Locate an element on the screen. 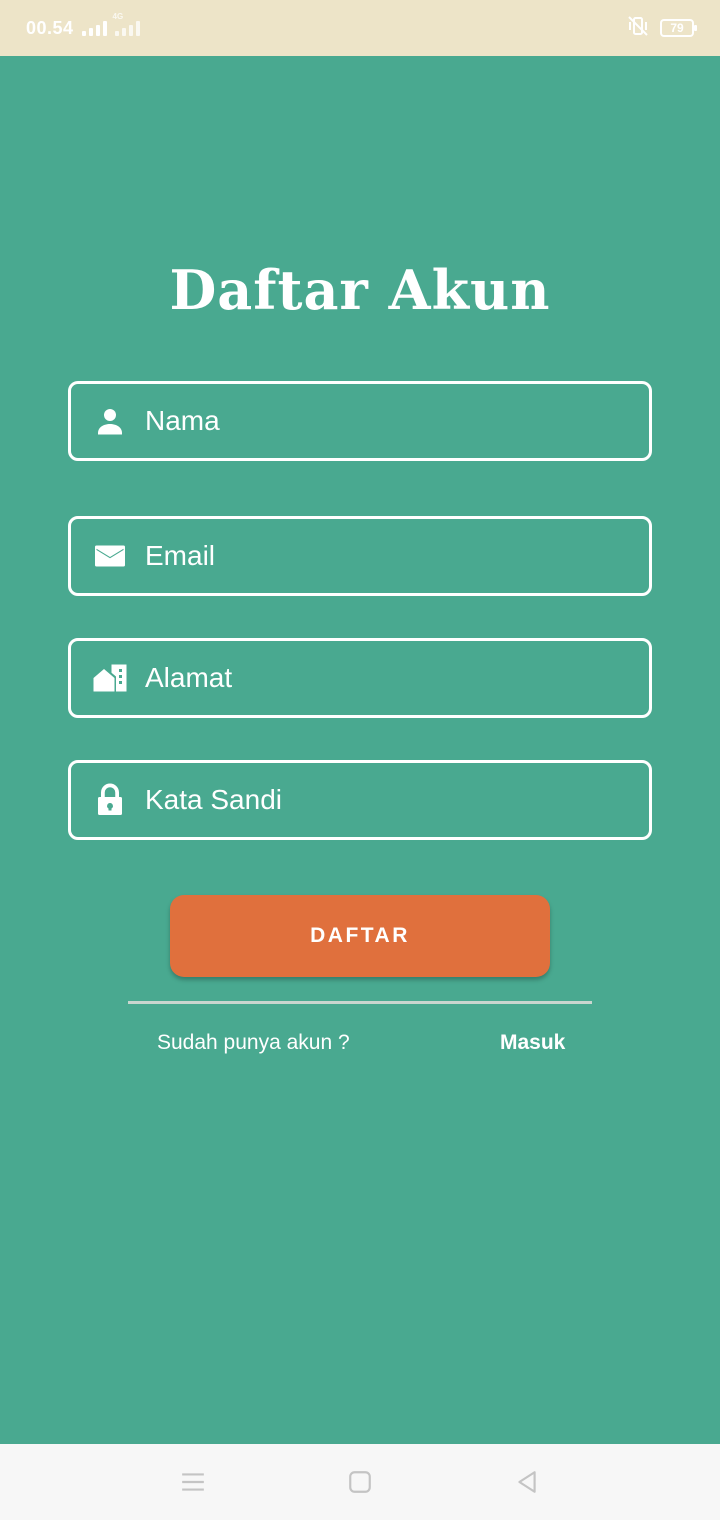 Image resolution: width=720 pixels, height=1520 pixels. email-field is located at coordinates (360, 556).